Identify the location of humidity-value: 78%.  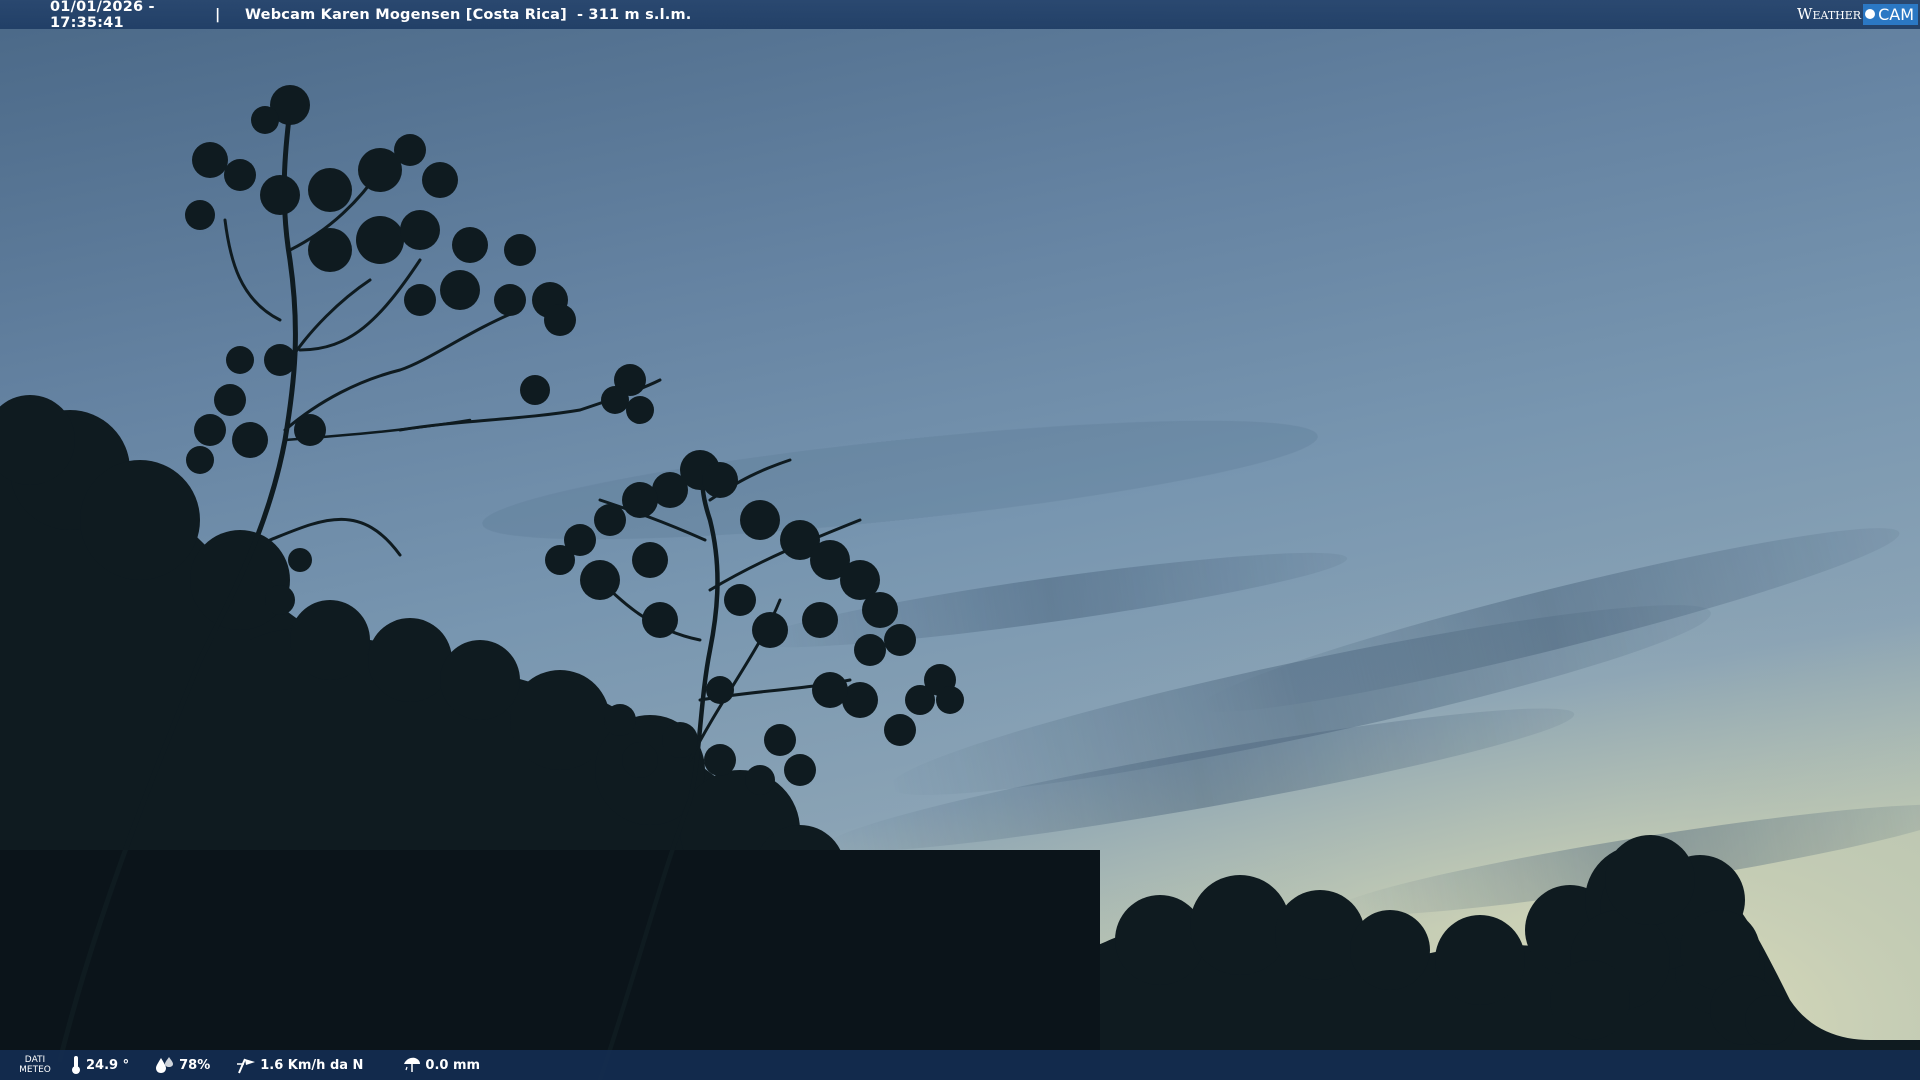
(195, 1065).